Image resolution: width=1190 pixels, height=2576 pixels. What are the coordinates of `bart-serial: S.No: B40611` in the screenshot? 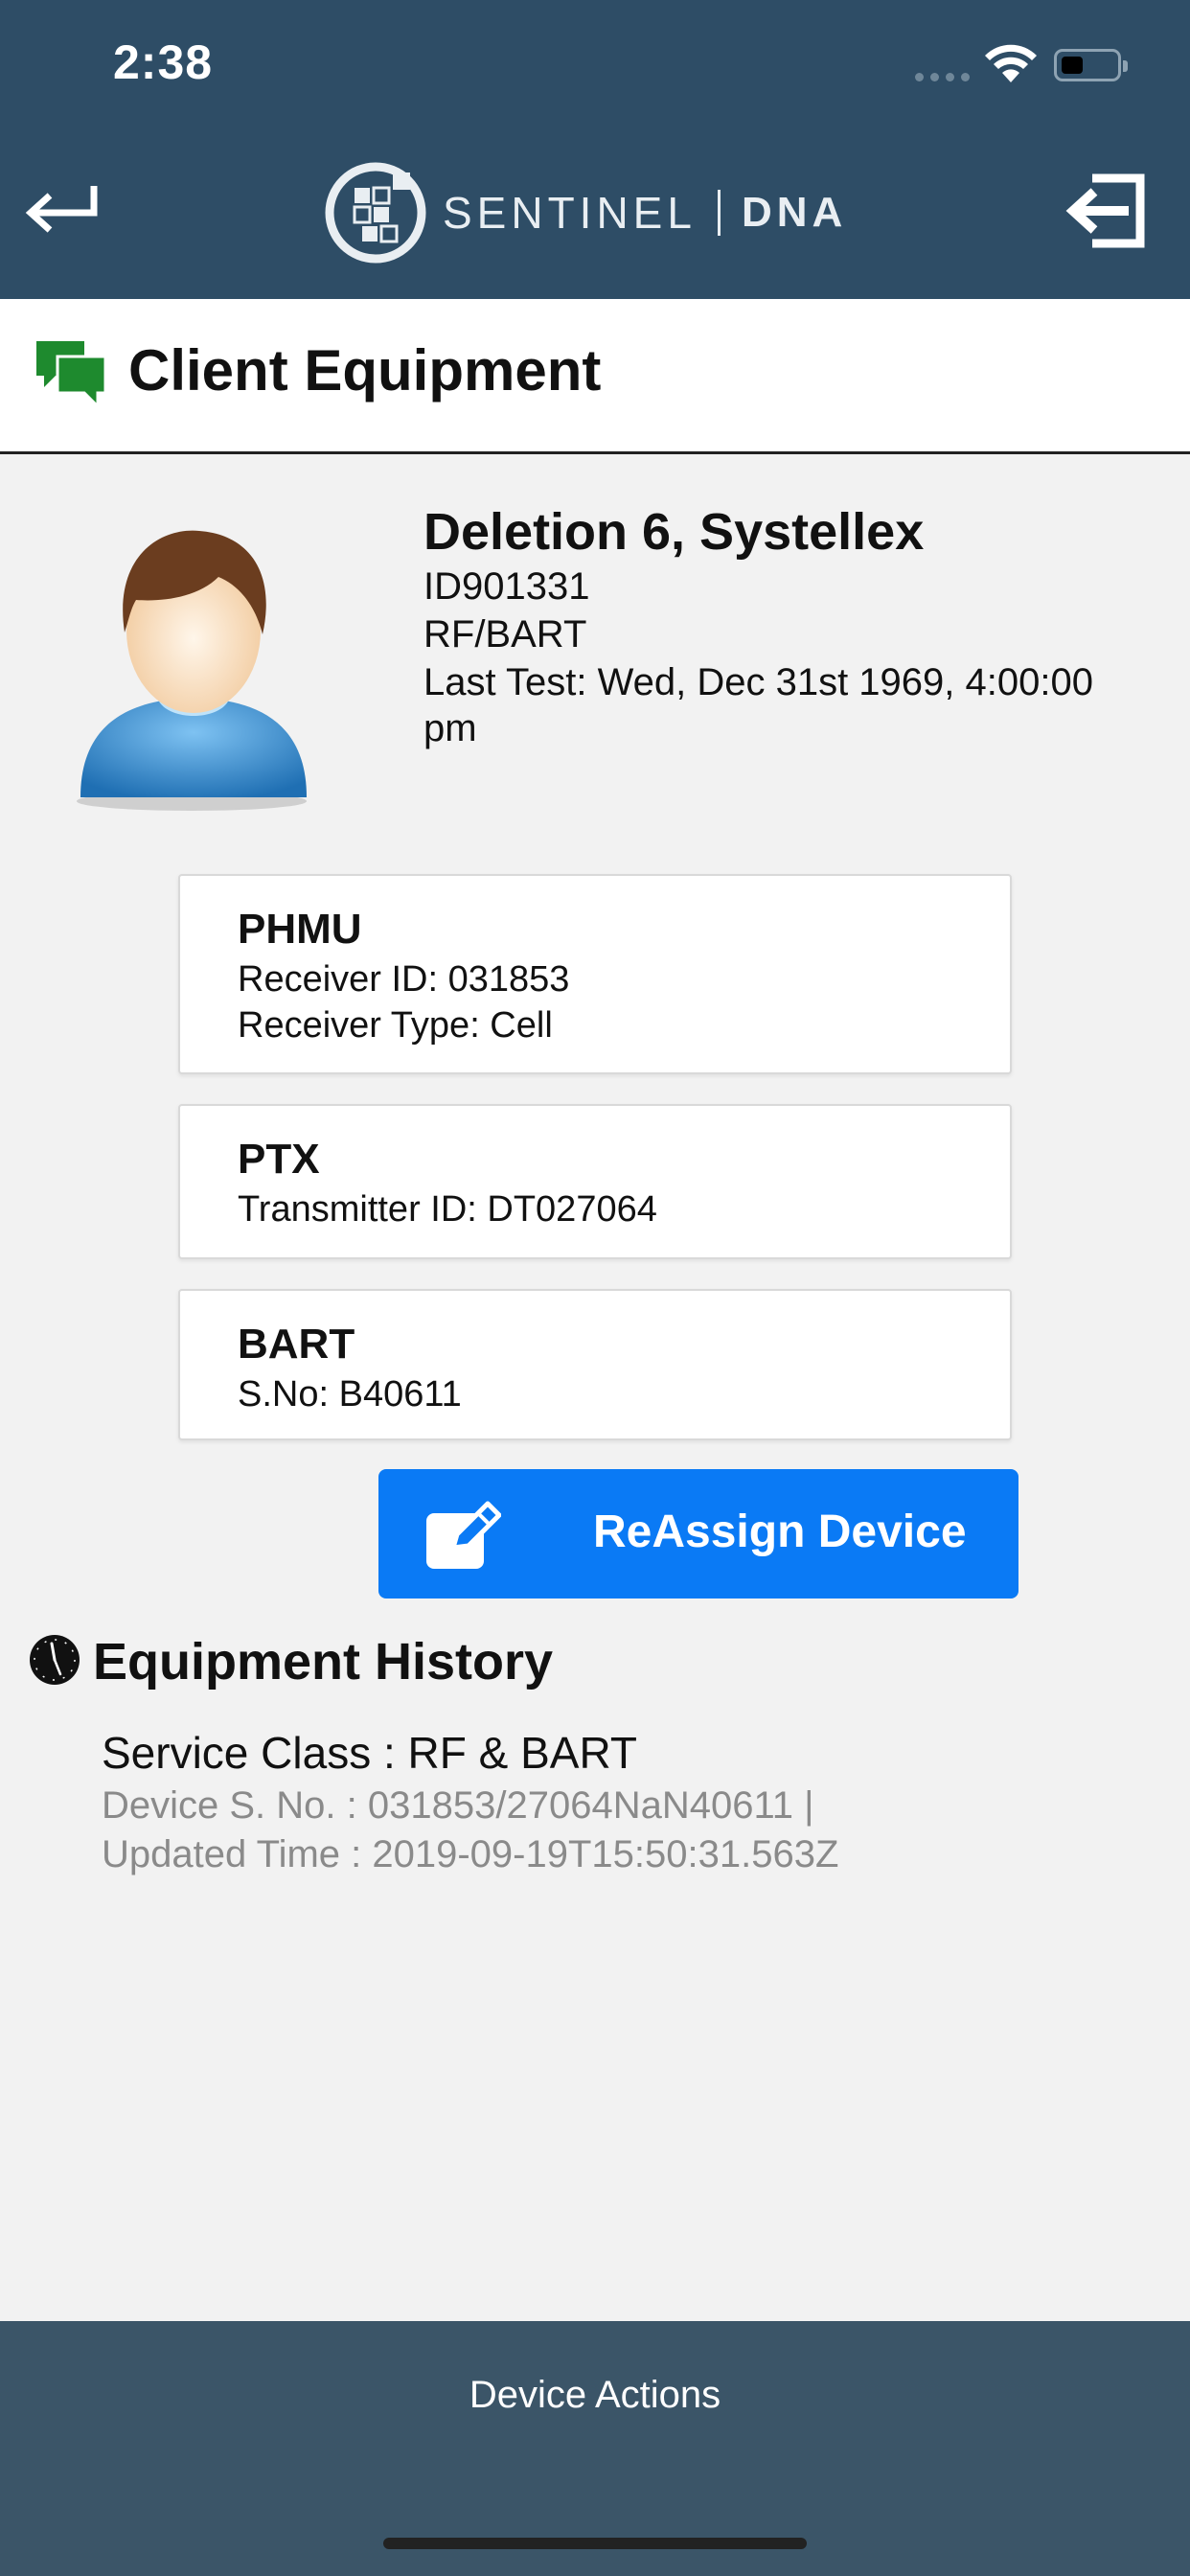 It's located at (350, 1394).